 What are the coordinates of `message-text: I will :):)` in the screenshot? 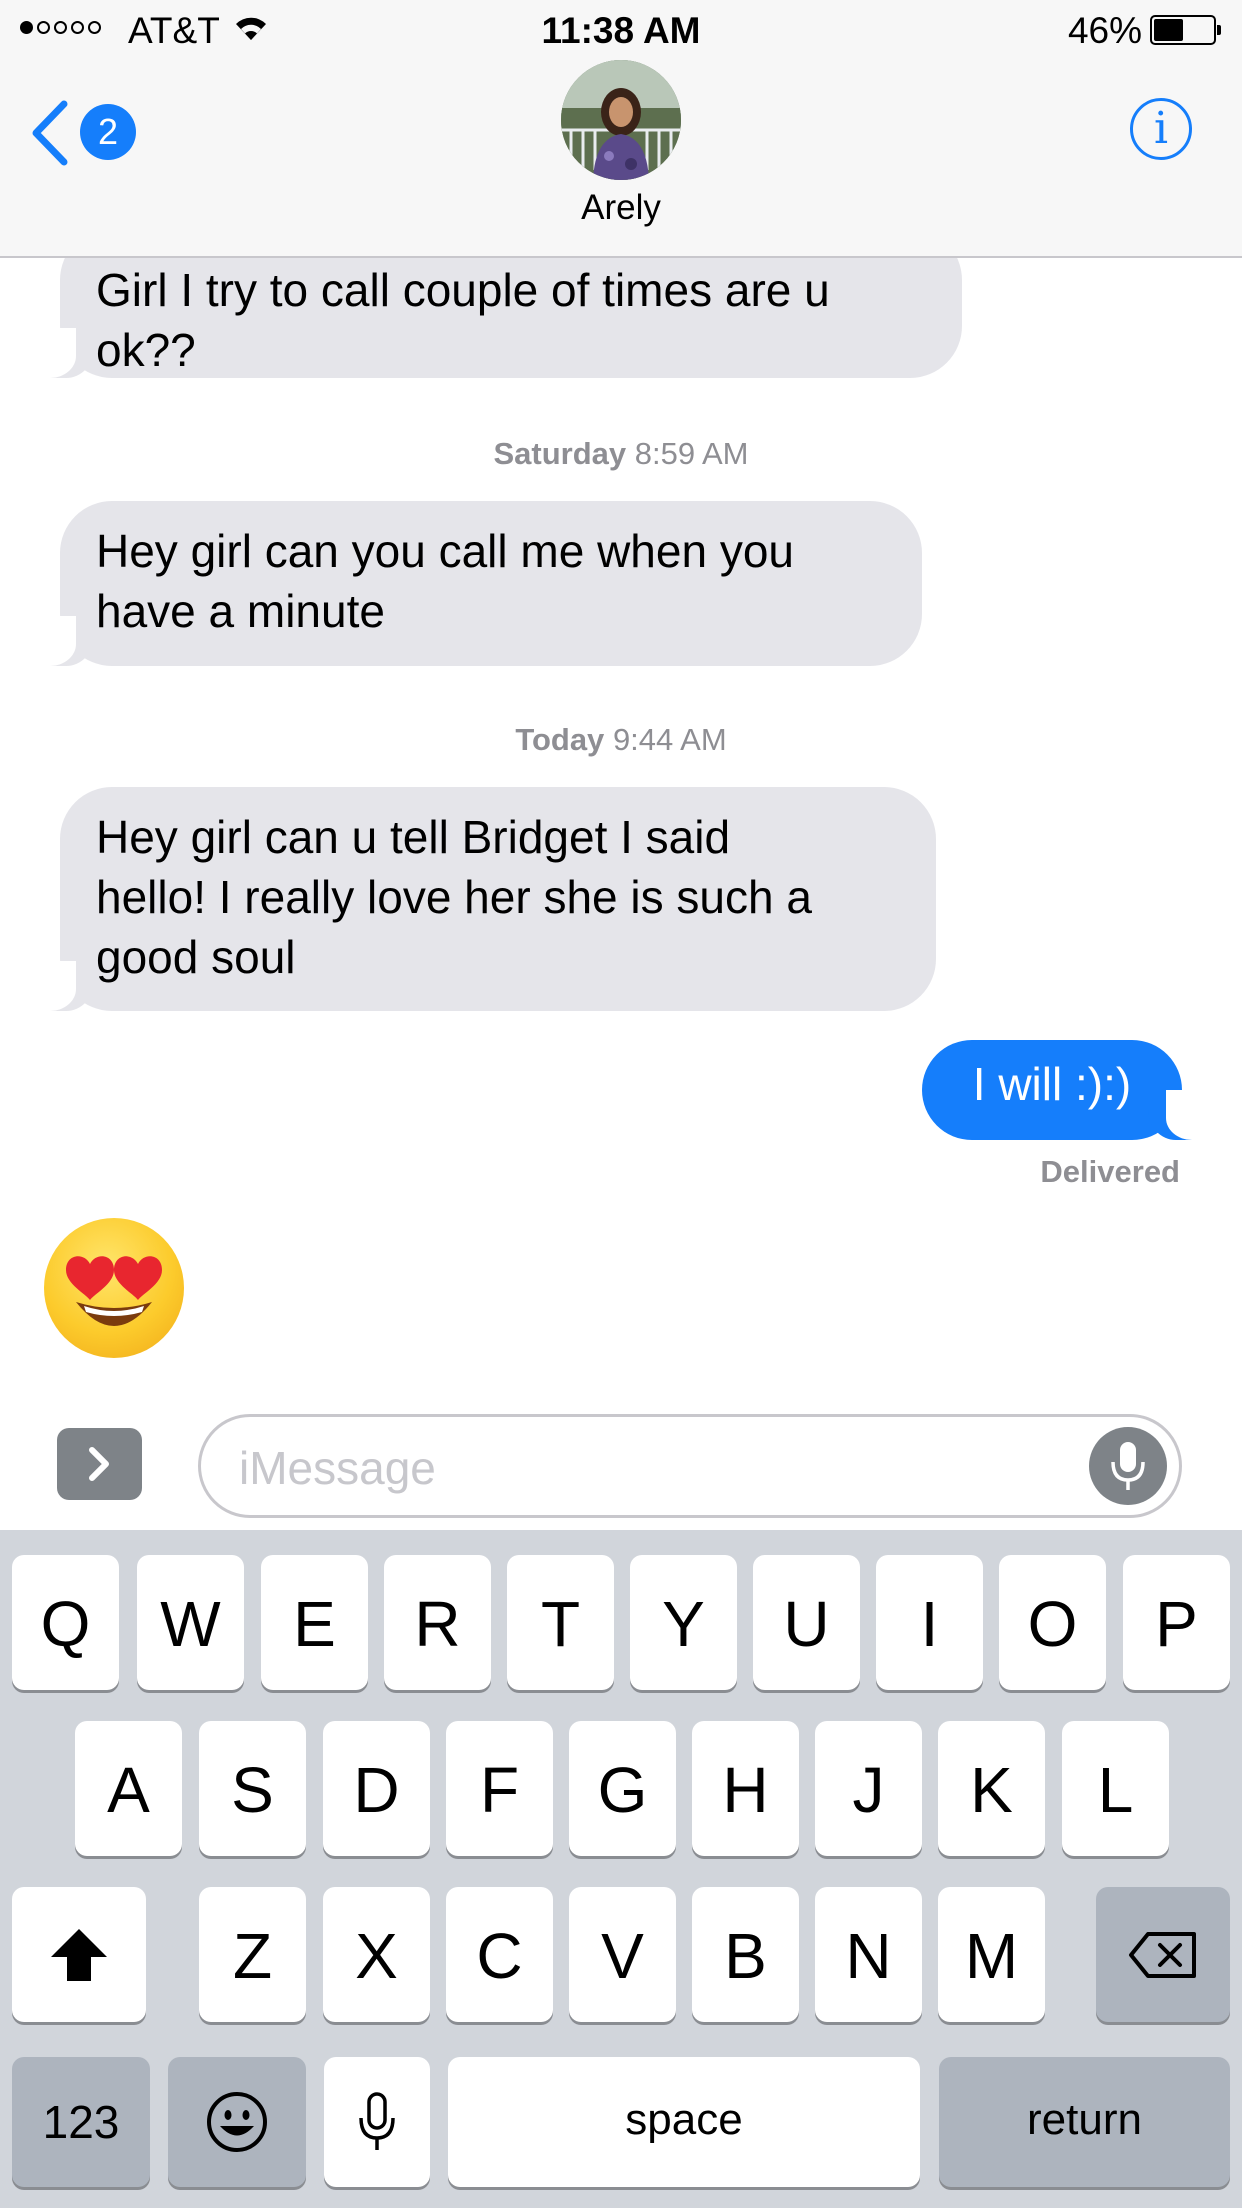 It's located at (1052, 1084).